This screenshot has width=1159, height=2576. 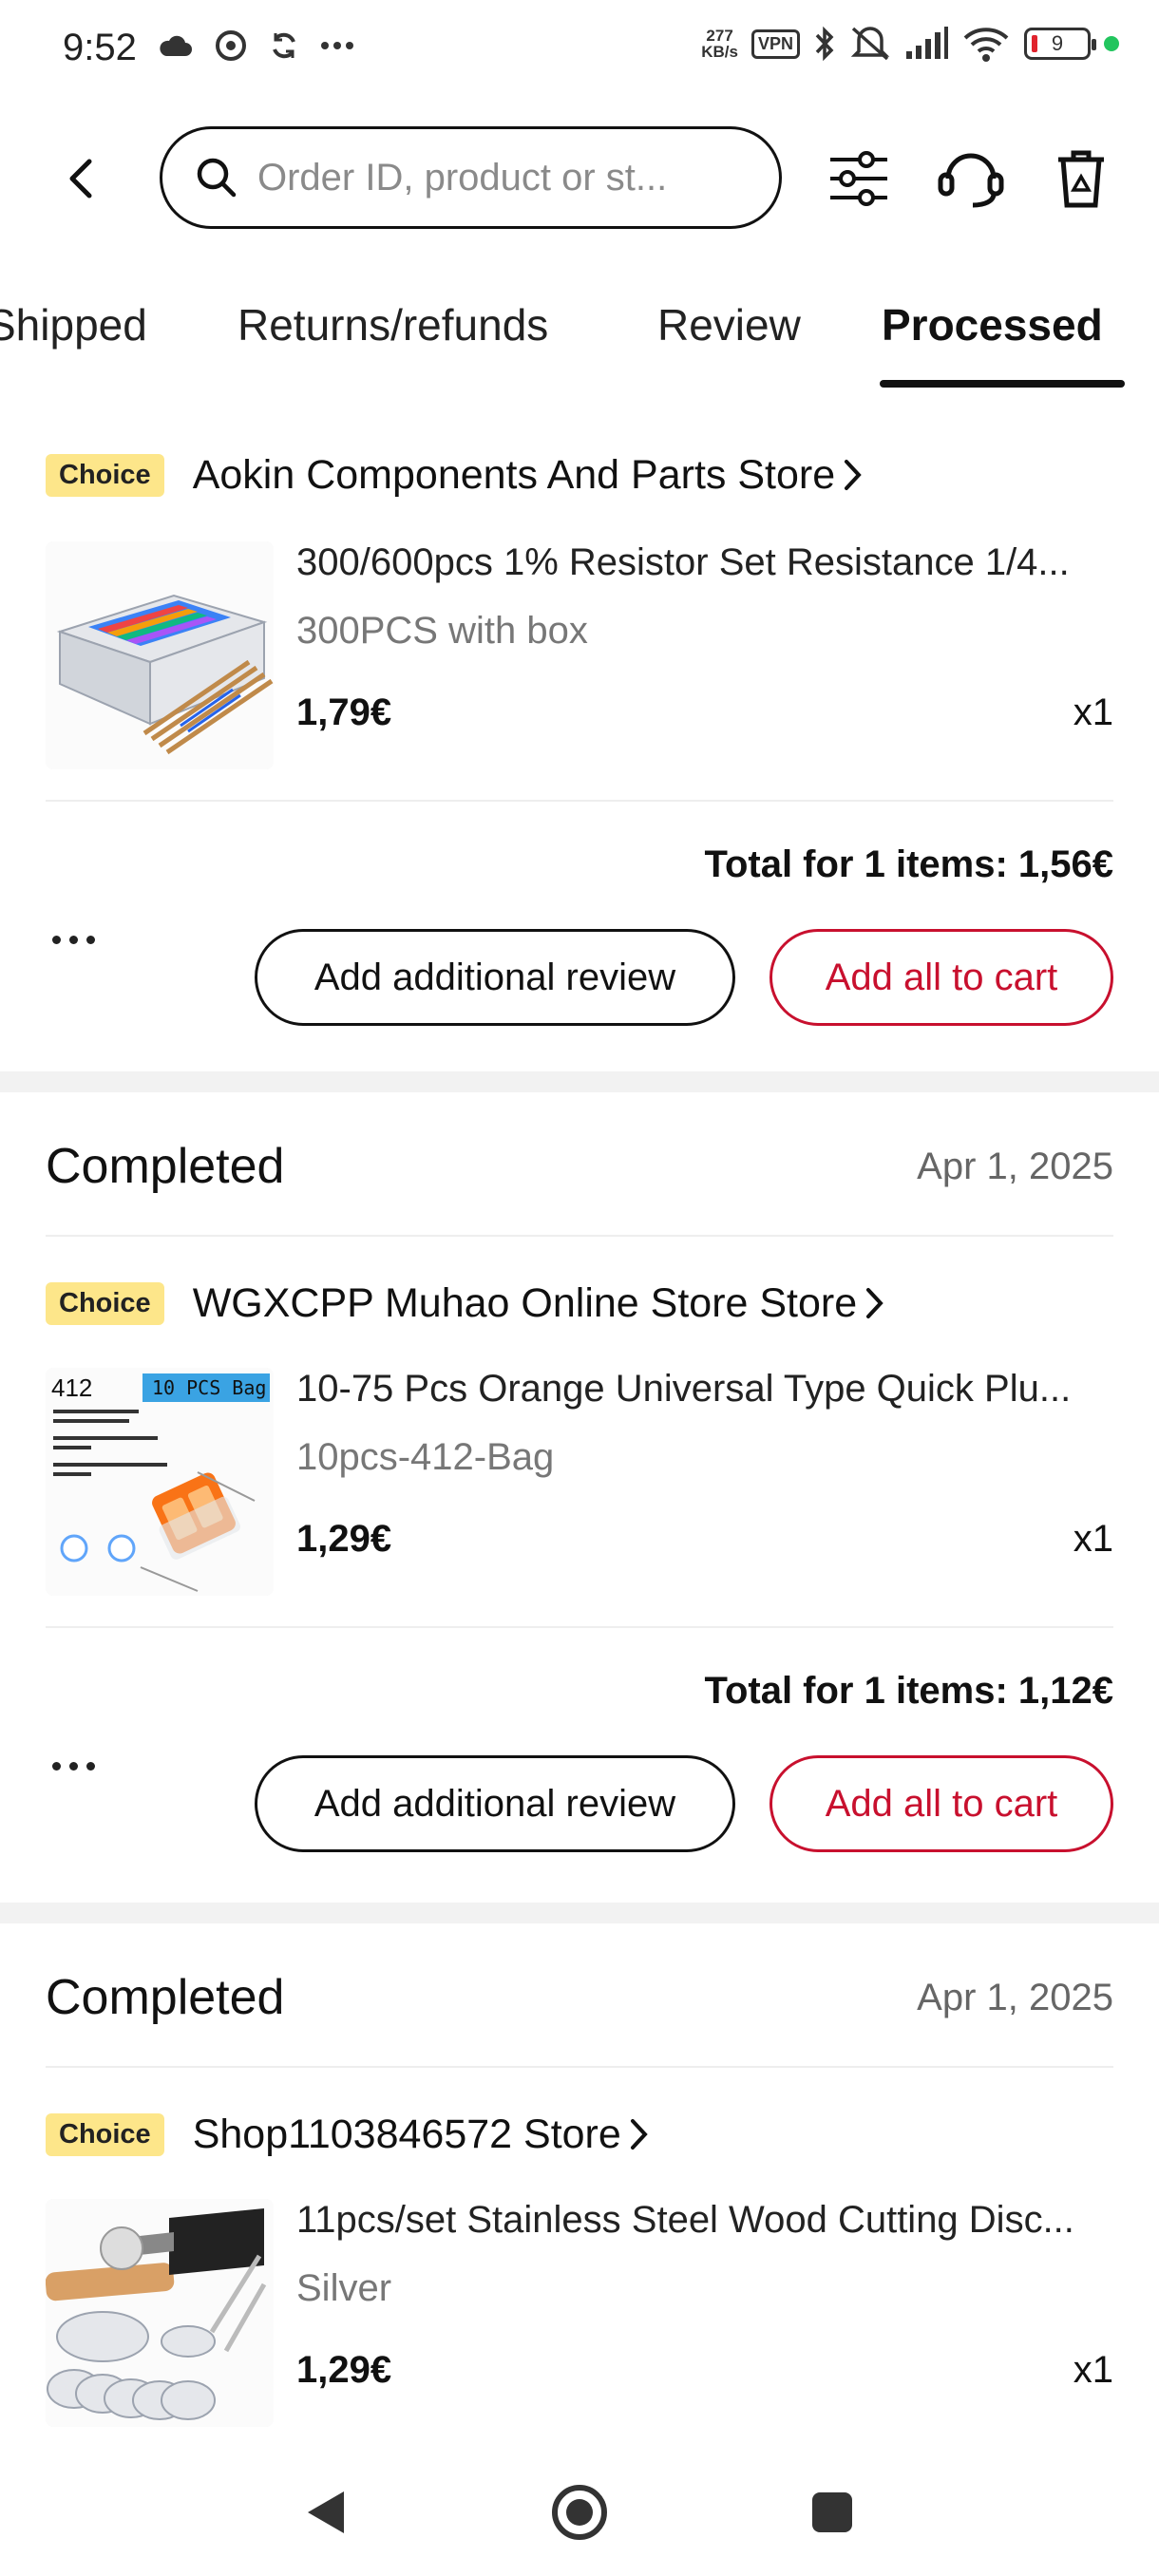 I want to click on connector-image: 412 10 PCS Bag, so click(x=160, y=1482).